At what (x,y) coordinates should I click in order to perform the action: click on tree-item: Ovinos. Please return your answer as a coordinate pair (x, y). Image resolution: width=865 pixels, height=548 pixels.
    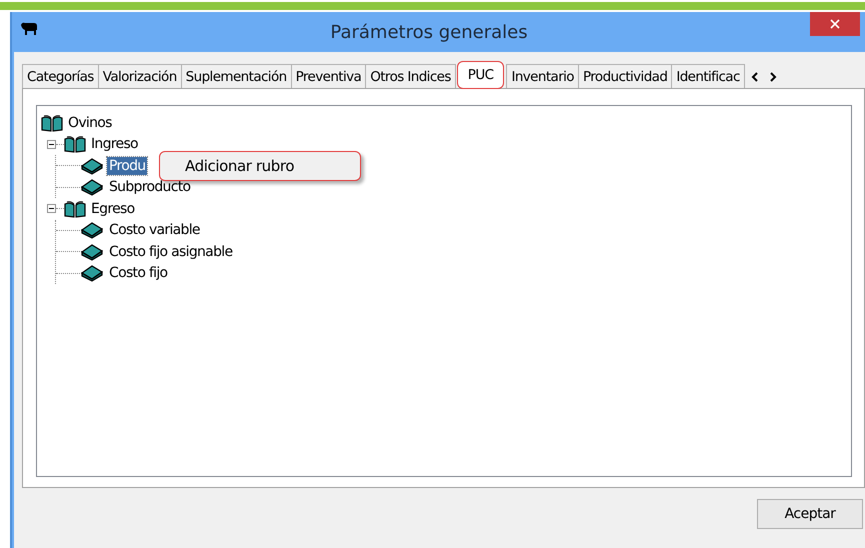
    Looking at the image, I should click on (90, 123).